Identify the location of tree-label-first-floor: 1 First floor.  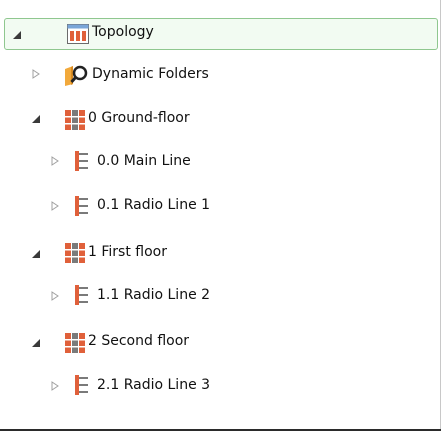
(127, 252).